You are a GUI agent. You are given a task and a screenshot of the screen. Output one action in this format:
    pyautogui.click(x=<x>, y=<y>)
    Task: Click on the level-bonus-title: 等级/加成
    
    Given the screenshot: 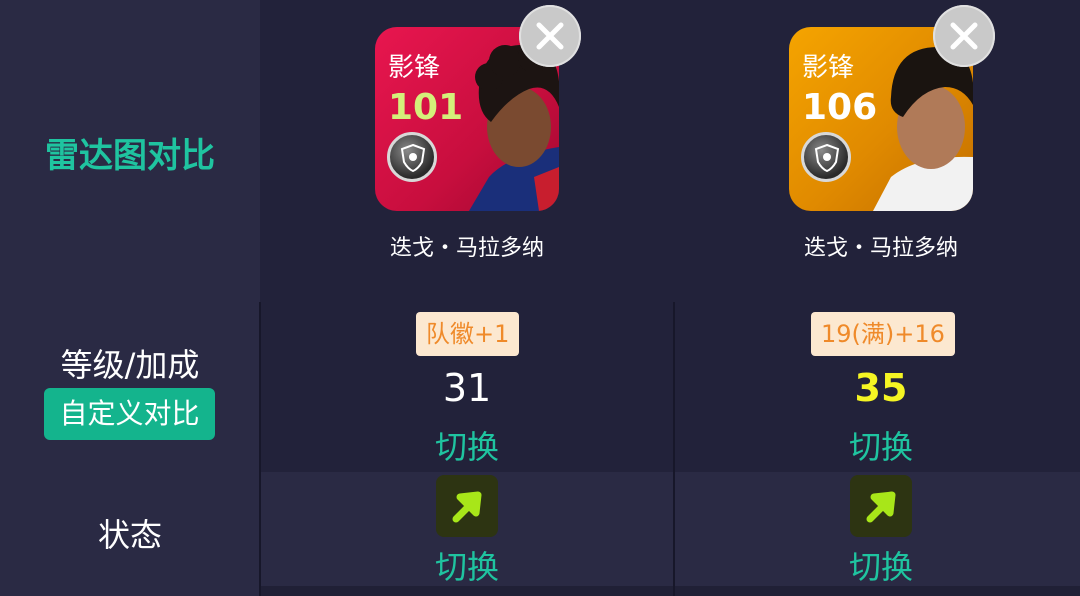 What is the action you would take?
    pyautogui.click(x=130, y=365)
    